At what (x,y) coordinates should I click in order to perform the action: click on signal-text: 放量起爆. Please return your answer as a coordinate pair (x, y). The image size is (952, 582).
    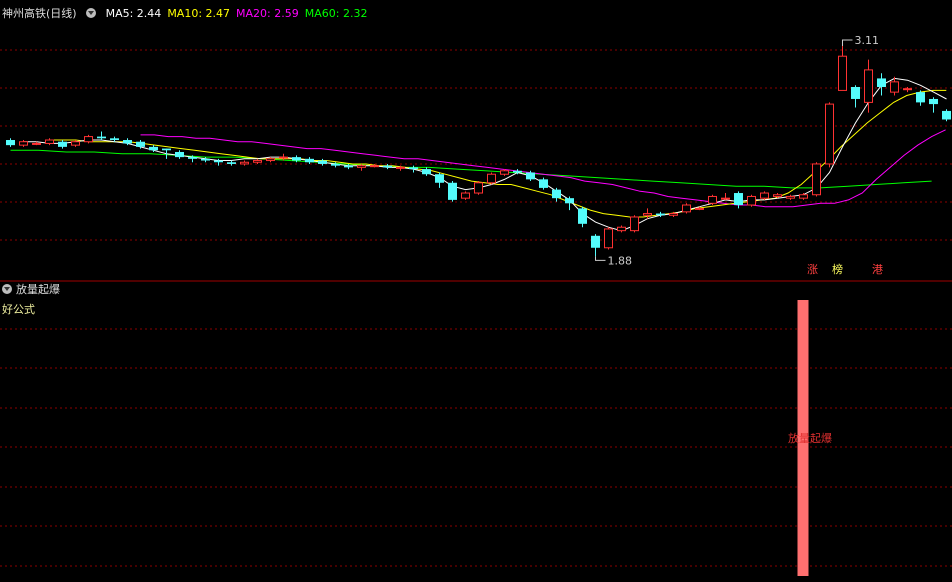
    Looking at the image, I should click on (810, 438).